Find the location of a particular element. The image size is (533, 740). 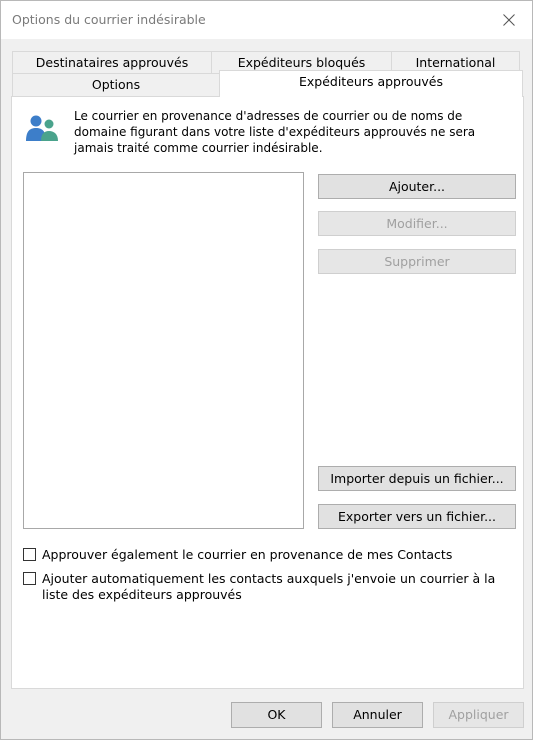

tab-options: Options is located at coordinates (116, 84).